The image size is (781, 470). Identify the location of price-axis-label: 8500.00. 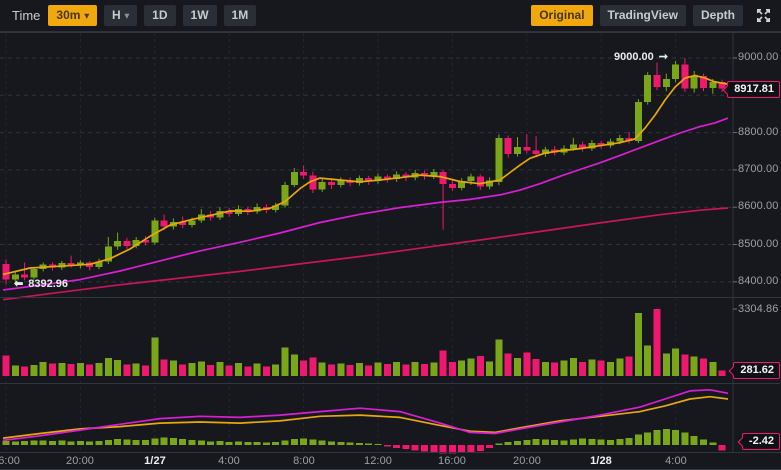
(758, 244).